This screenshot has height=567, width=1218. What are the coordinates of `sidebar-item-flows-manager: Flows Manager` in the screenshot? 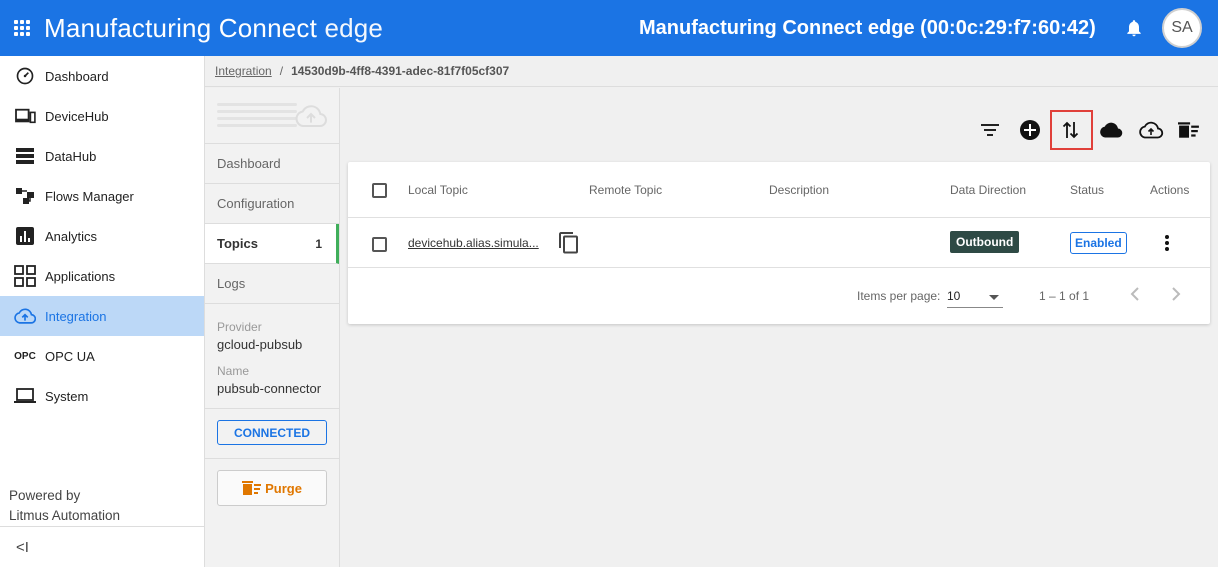 It's located at (102, 196).